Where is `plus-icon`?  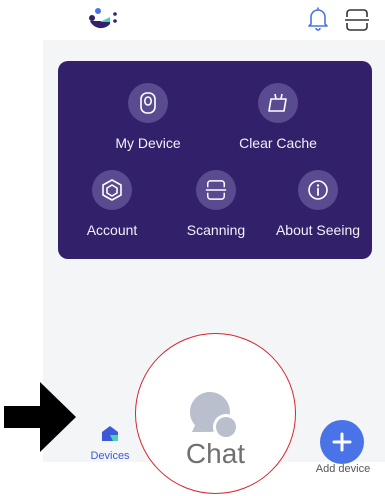
plus-icon is located at coordinates (342, 442).